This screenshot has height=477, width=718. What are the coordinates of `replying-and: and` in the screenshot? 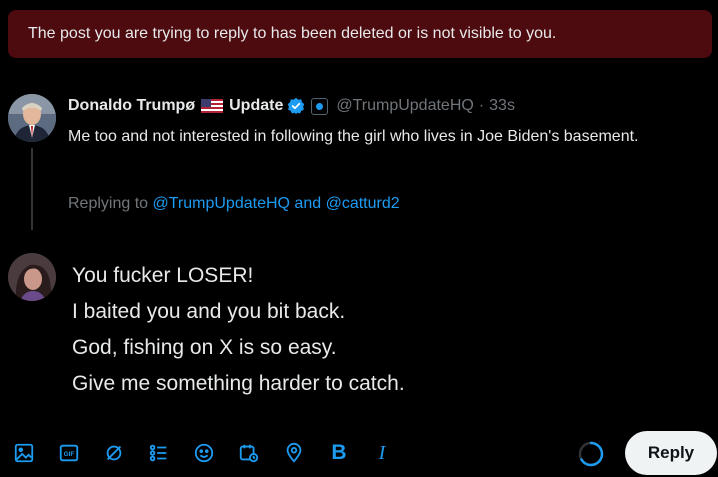 It's located at (308, 203).